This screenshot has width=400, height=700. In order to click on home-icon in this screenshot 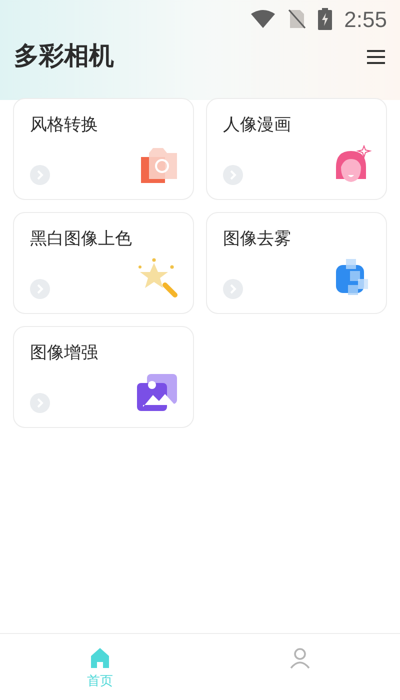, I will do `click(100, 658)`.